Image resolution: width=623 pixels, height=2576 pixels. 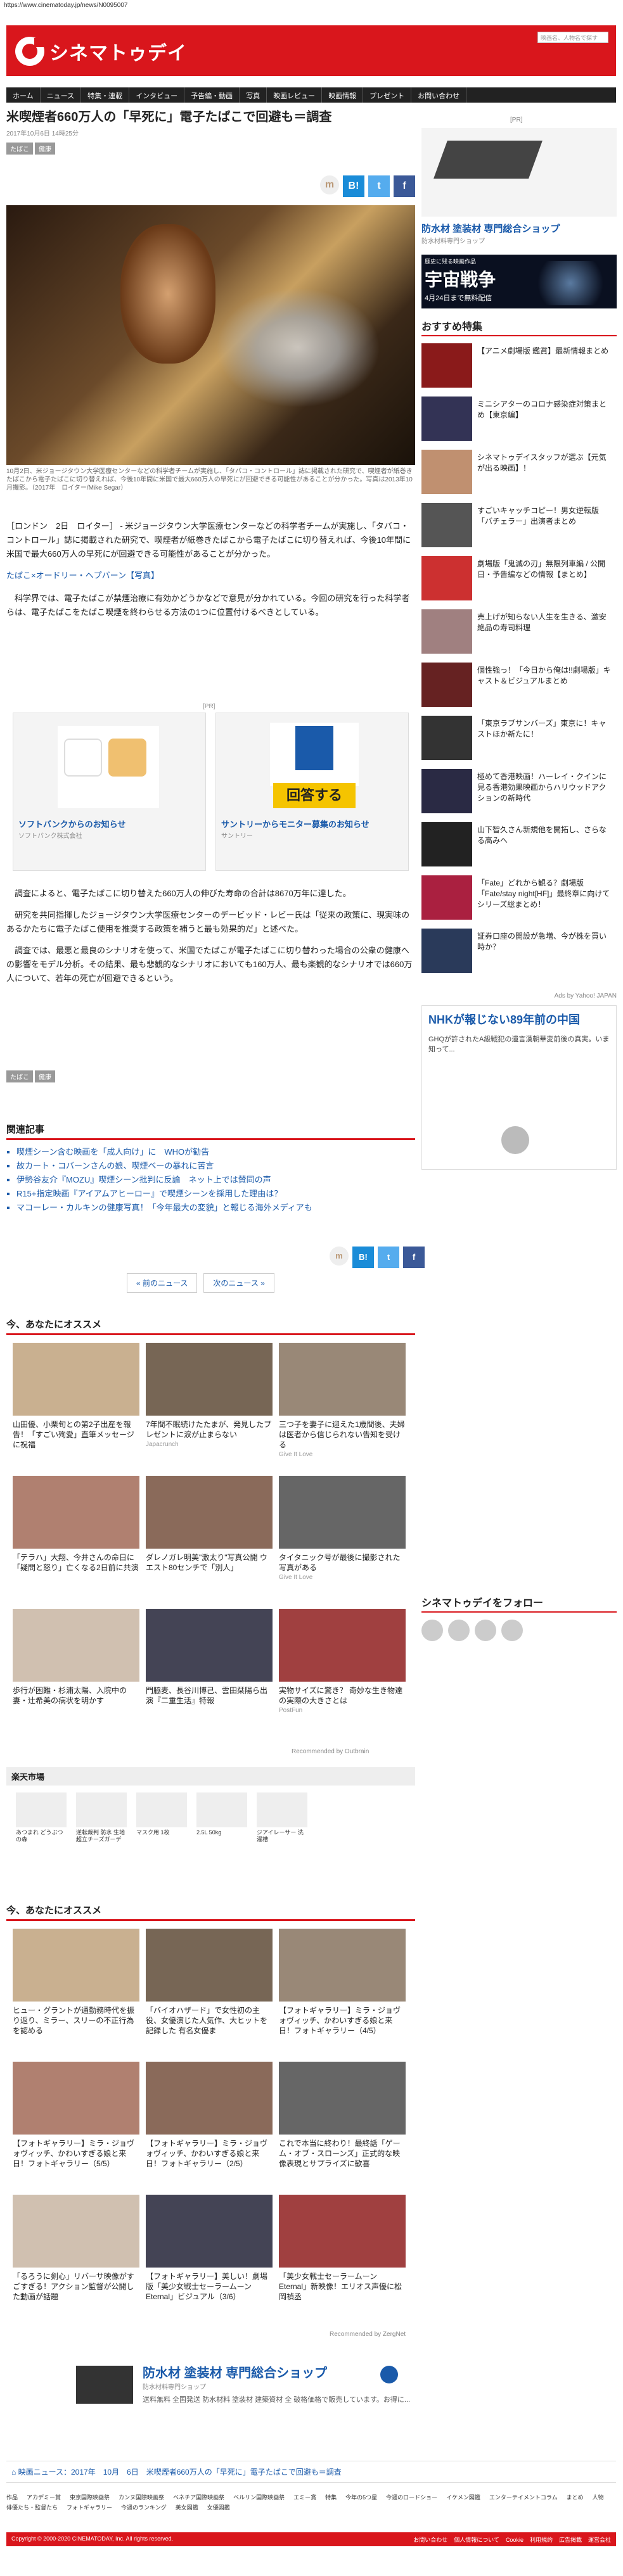 What do you see at coordinates (430, 2540) in the screenshot?
I see `footer-right-link: お問い合わせ` at bounding box center [430, 2540].